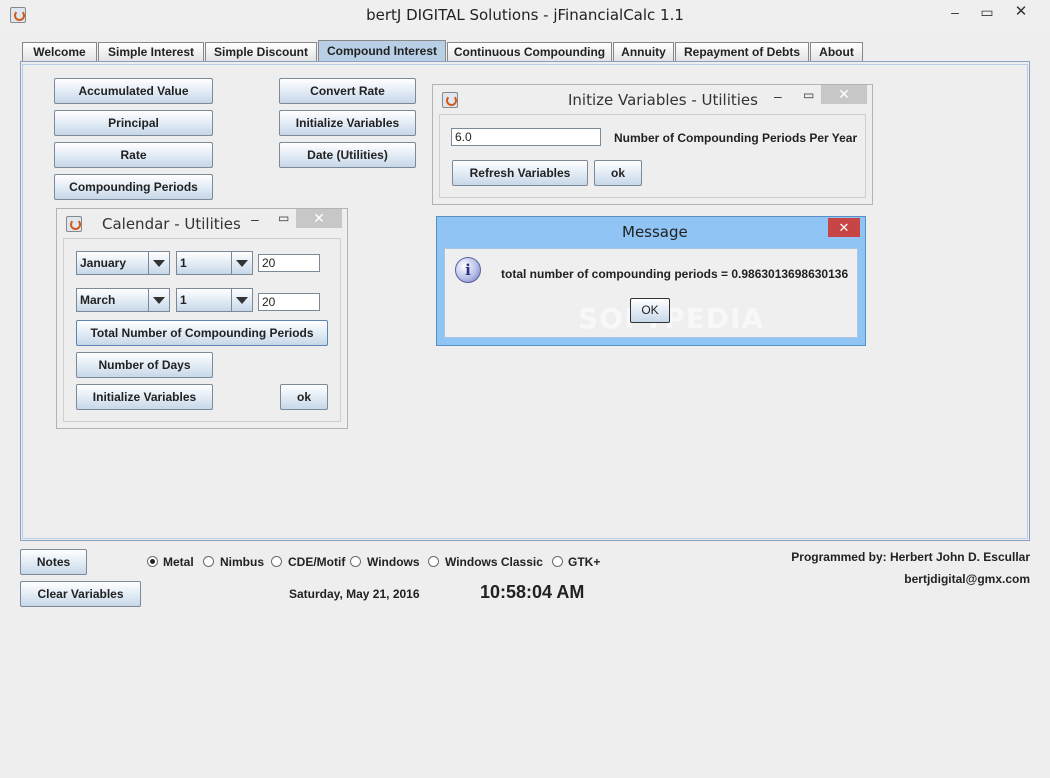  What do you see at coordinates (59, 51) in the screenshot?
I see `tab-welcome: Welcome` at bounding box center [59, 51].